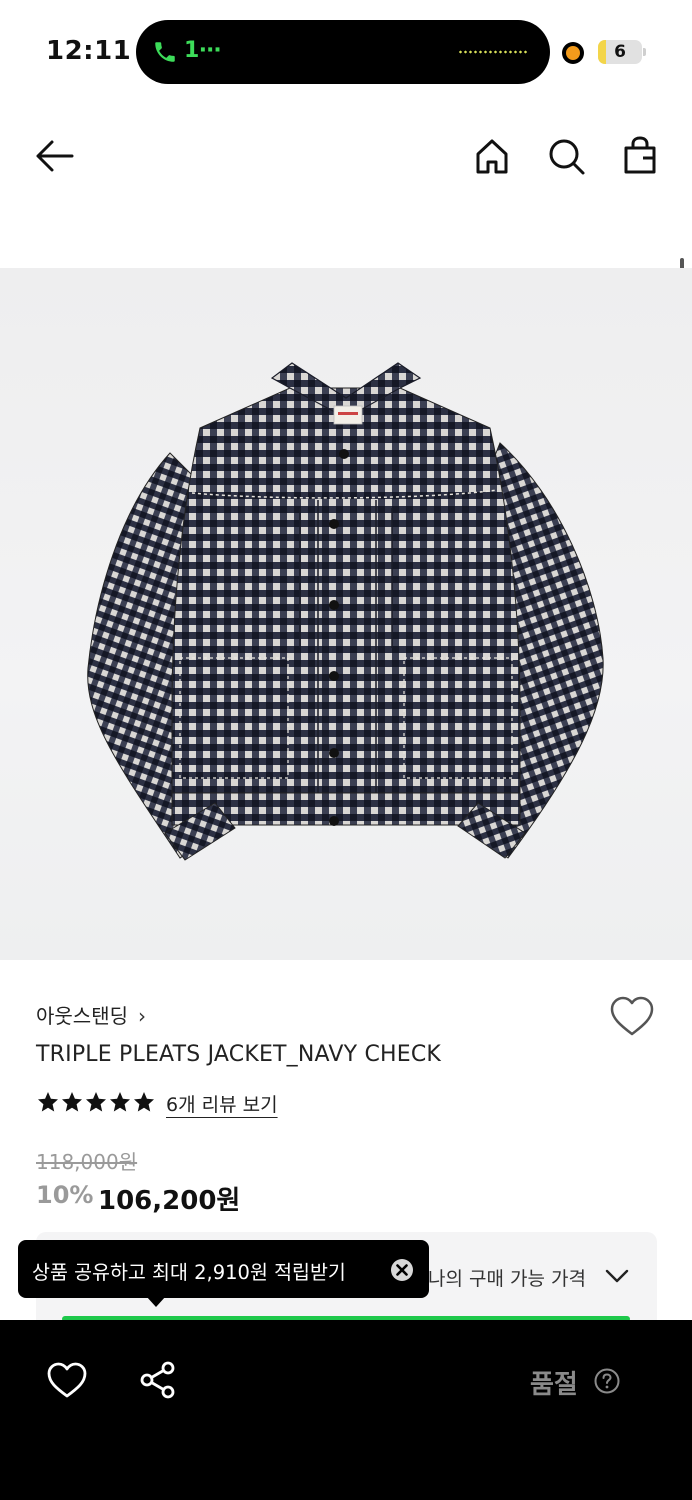  I want to click on status-bar: 12:11 1⋯ 6, so click(346, 50).